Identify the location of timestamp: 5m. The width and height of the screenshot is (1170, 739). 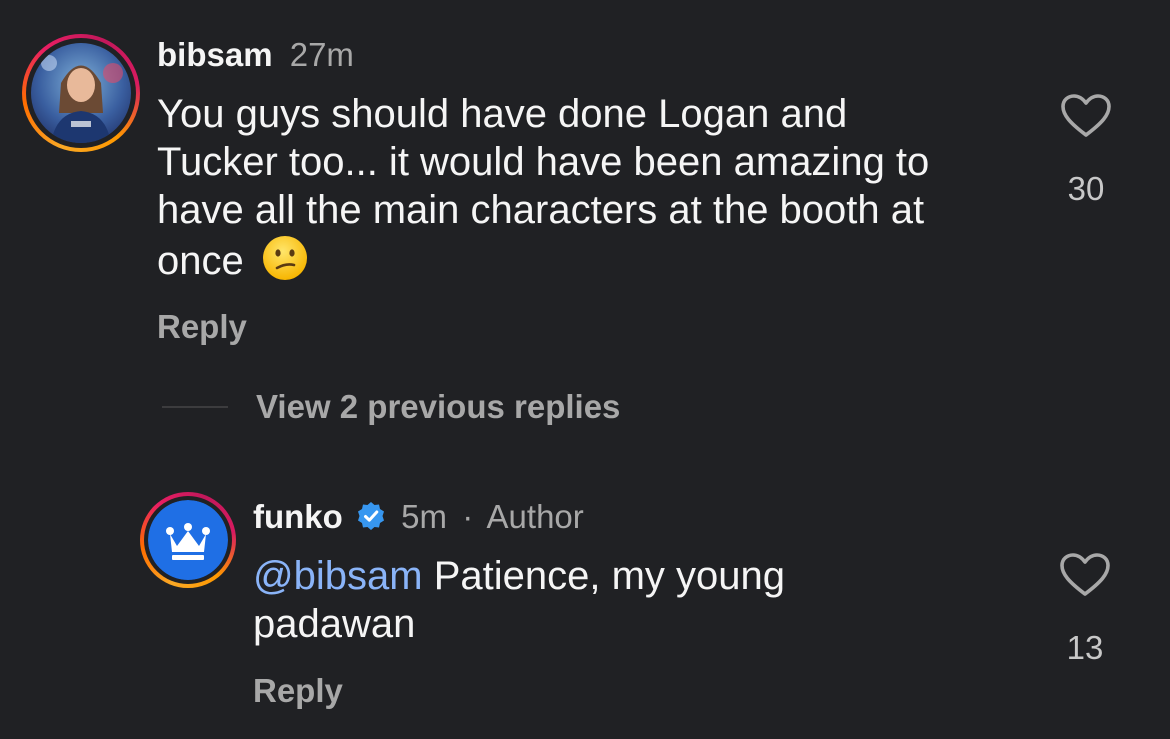
(424, 516).